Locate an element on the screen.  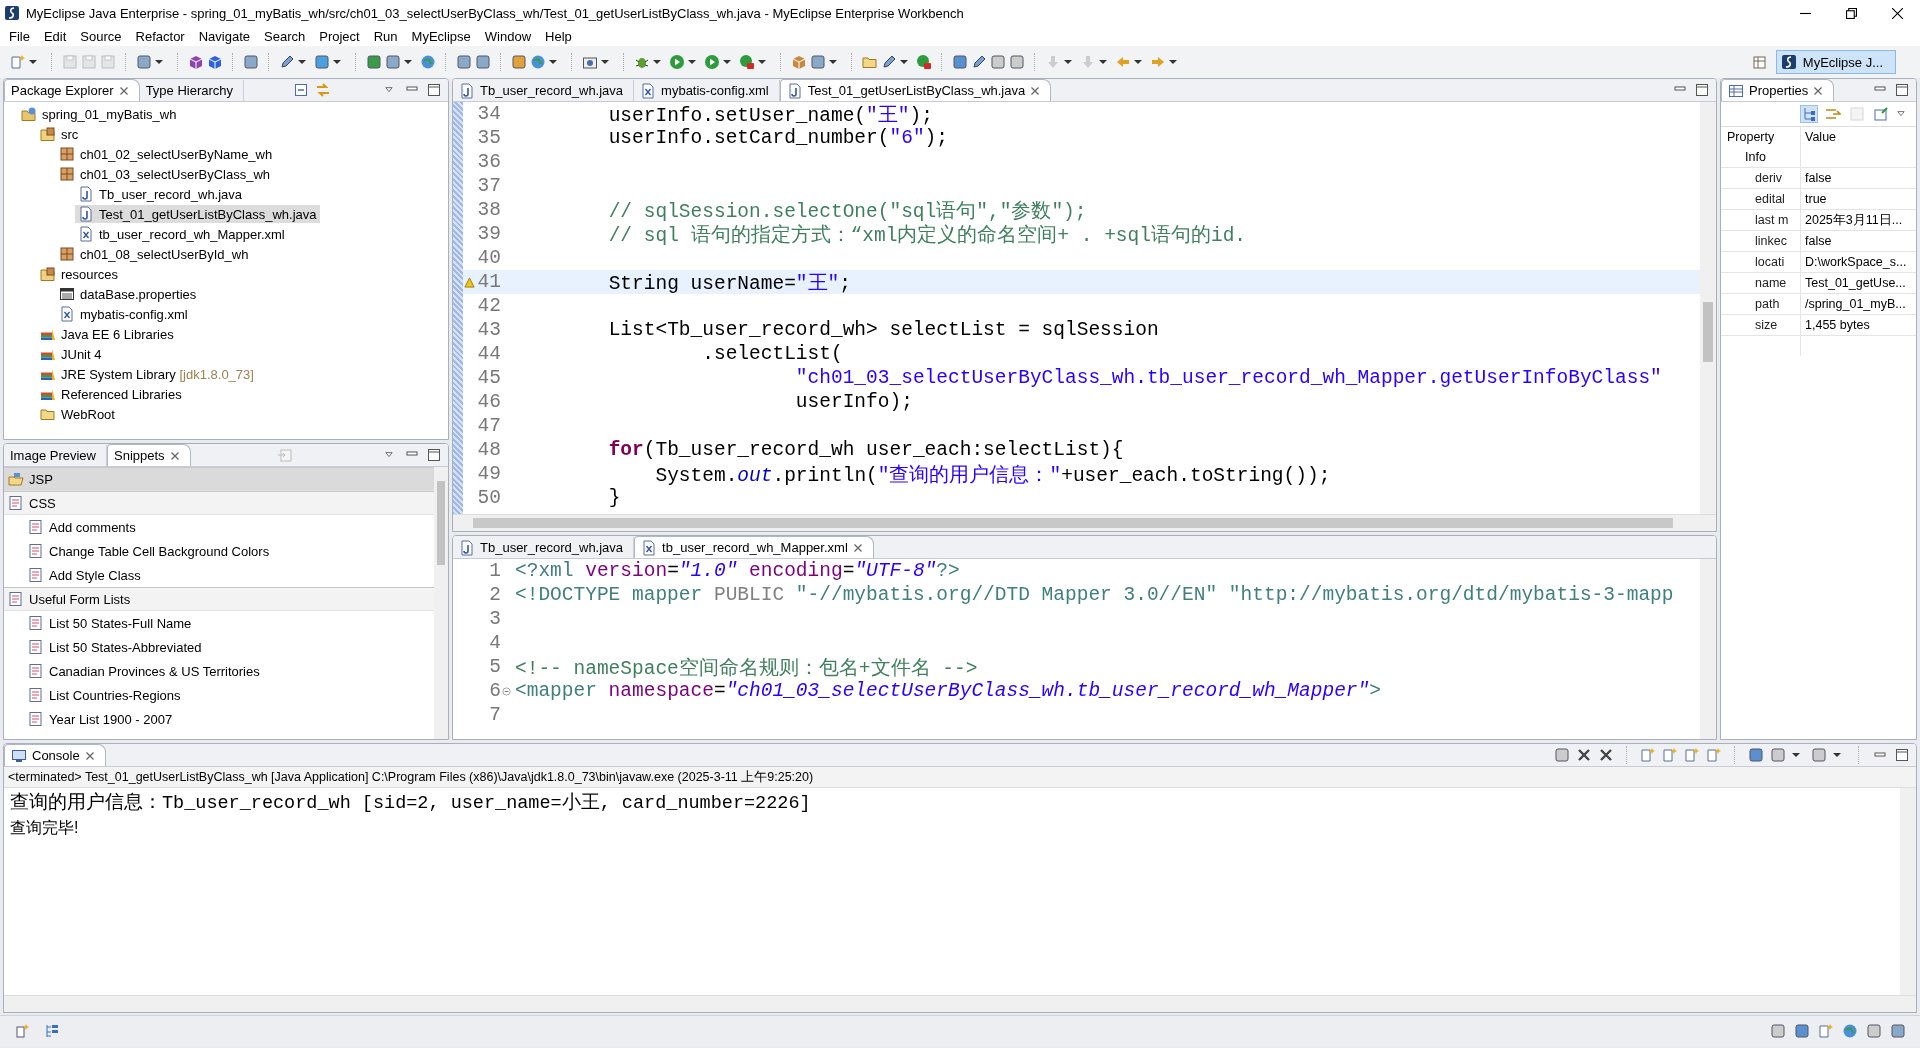
line-number: 36 is located at coordinates (489, 162).